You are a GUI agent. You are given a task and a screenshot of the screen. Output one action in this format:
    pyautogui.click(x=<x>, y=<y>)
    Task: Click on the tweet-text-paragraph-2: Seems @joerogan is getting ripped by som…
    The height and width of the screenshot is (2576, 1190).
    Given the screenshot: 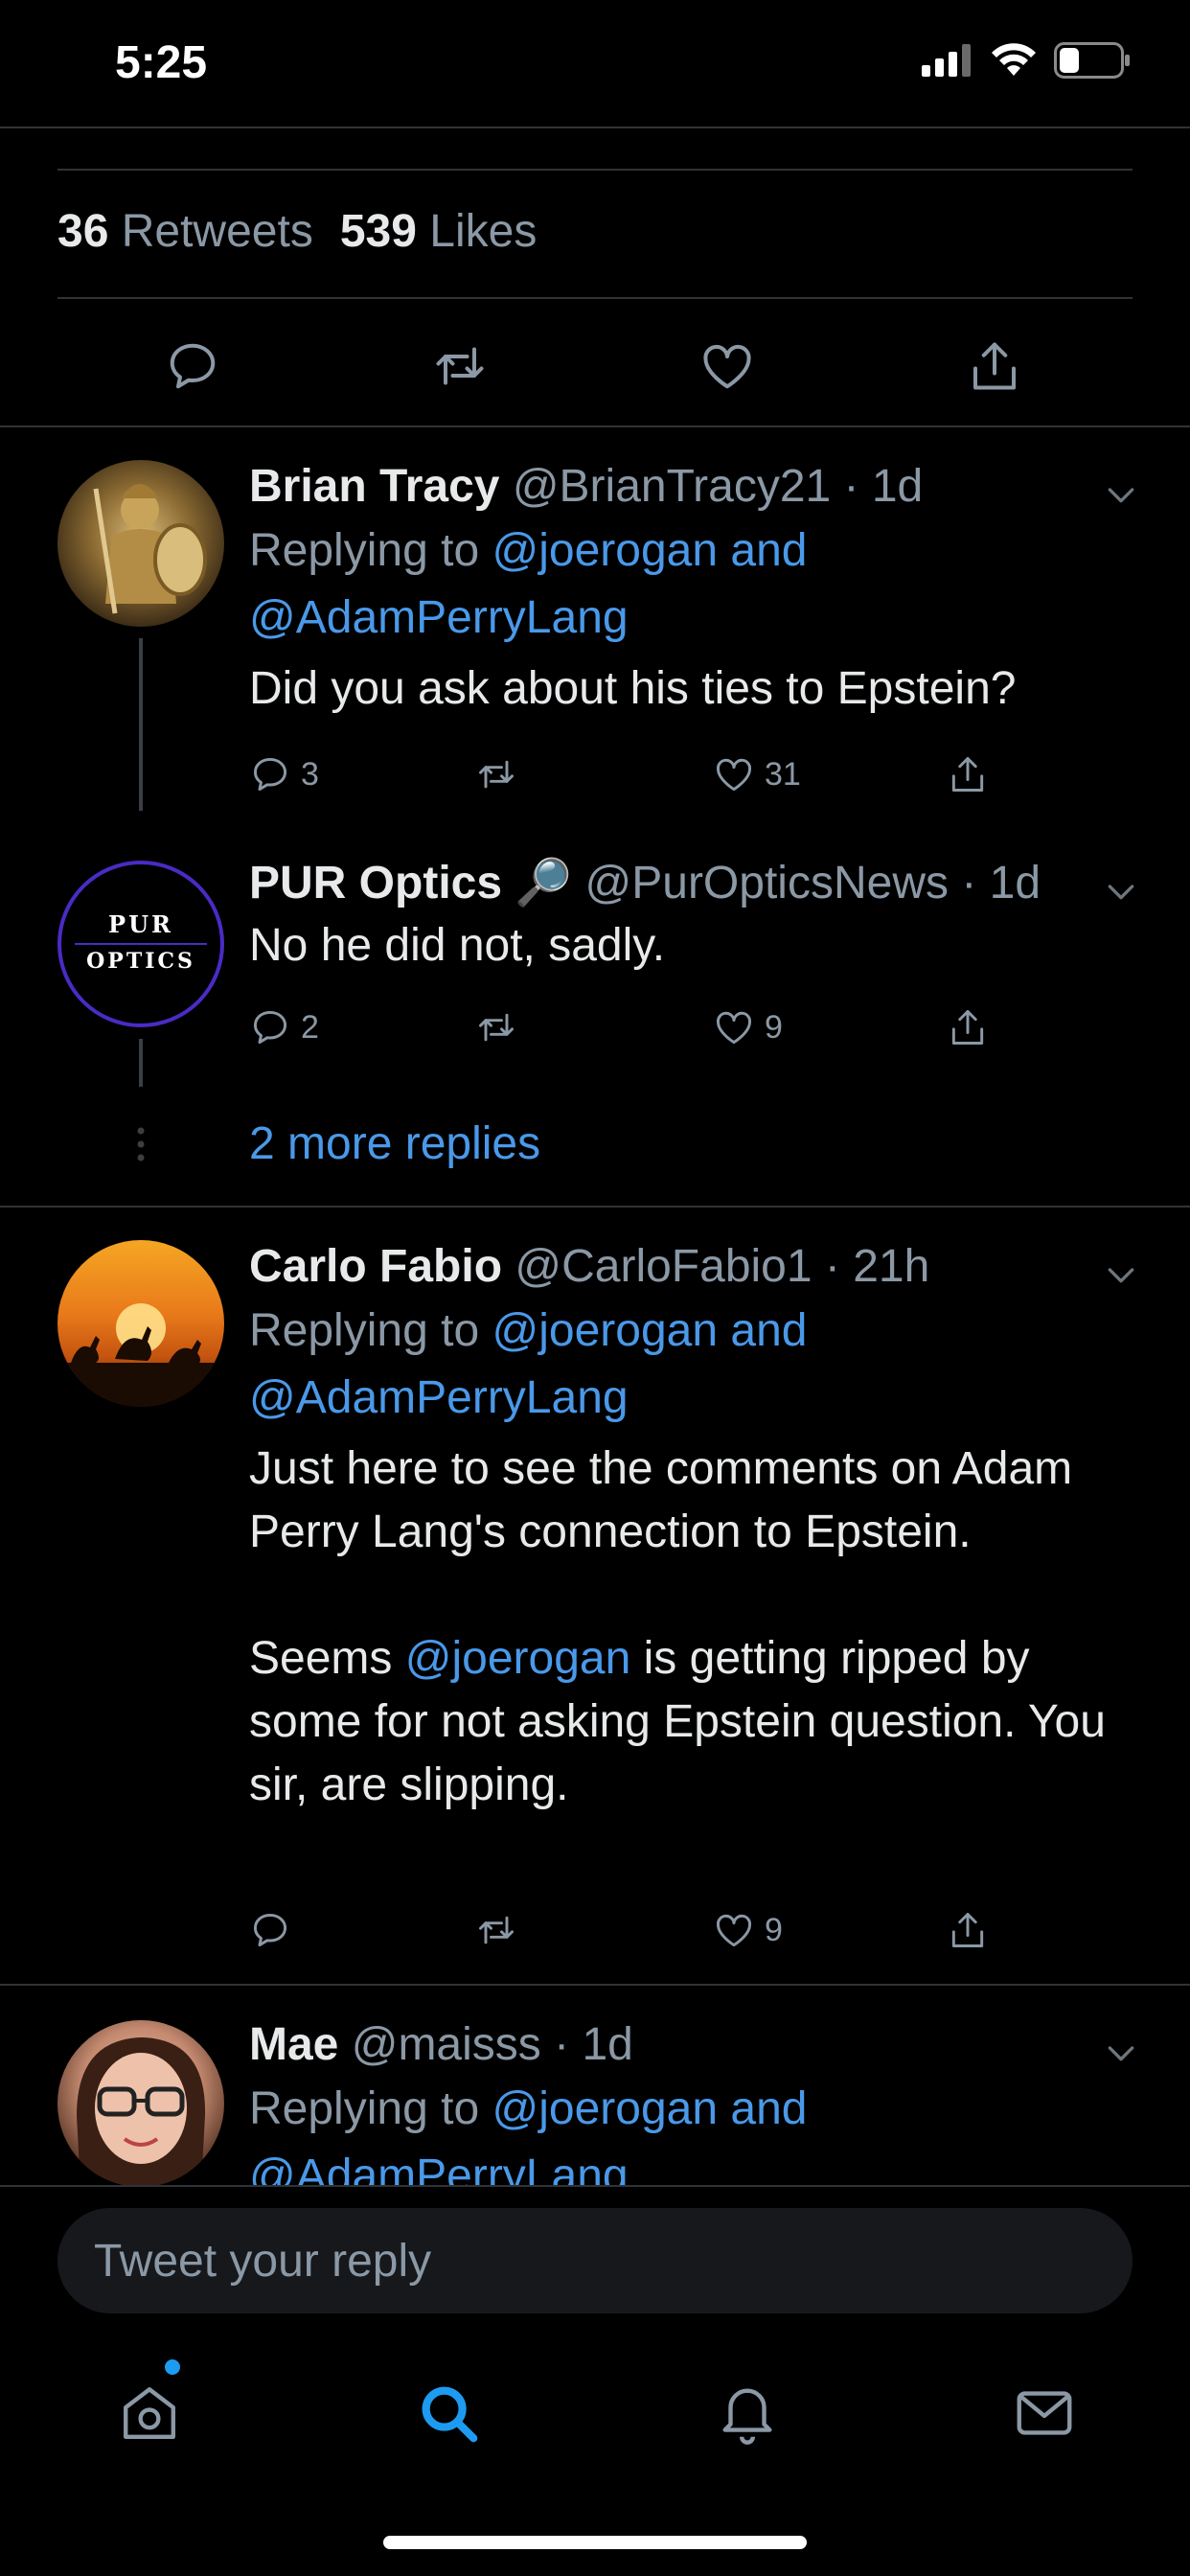 What is the action you would take?
    pyautogui.click(x=684, y=1721)
    